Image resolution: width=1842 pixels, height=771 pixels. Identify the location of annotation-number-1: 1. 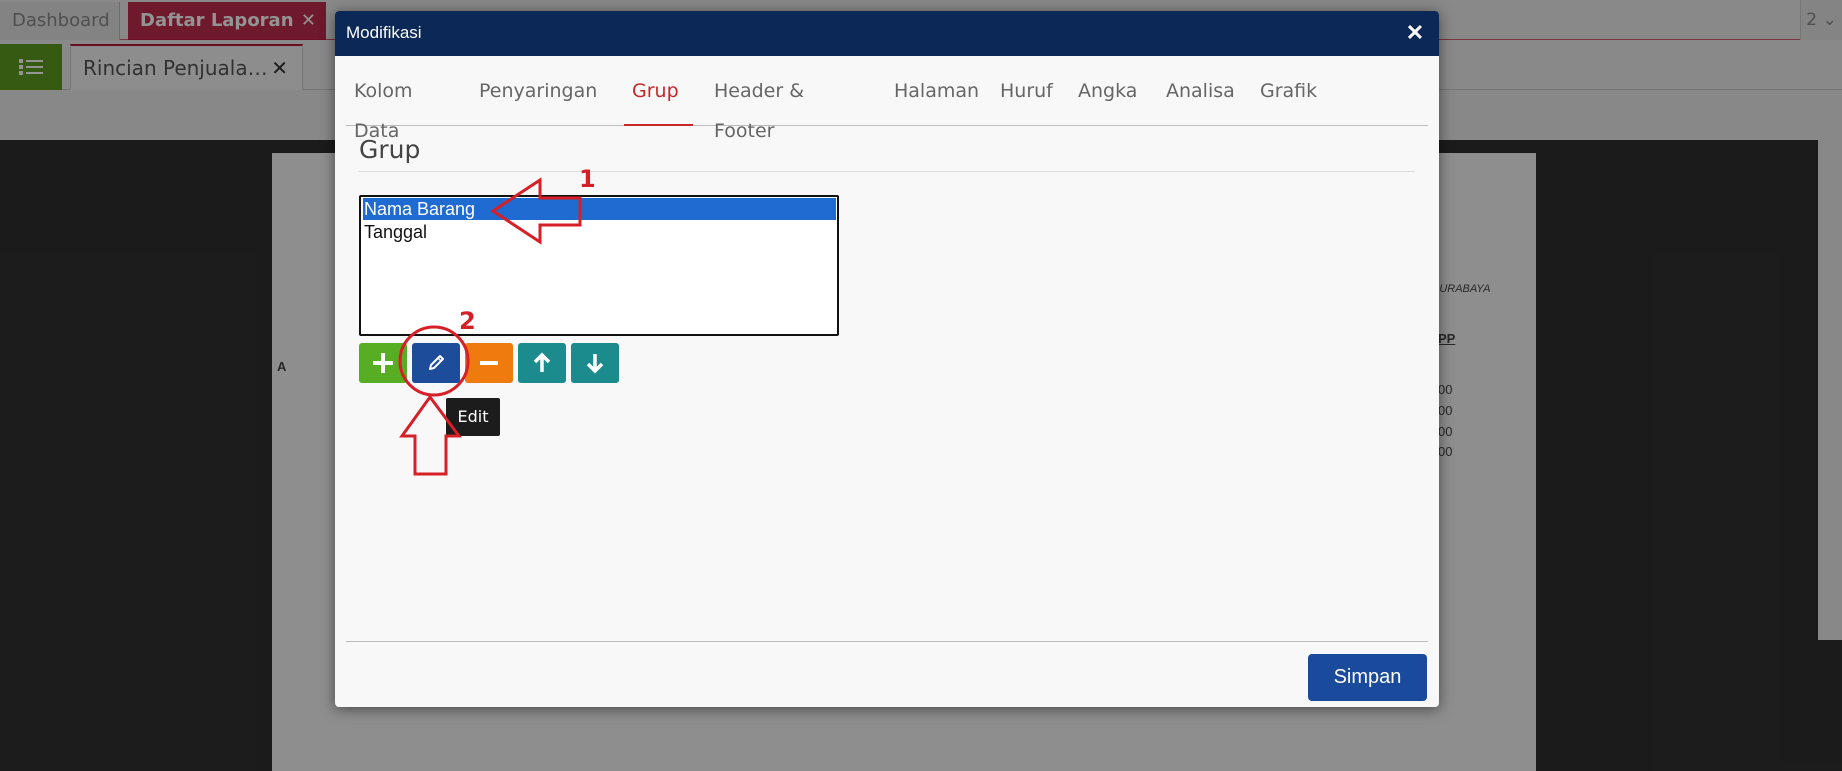
(587, 179).